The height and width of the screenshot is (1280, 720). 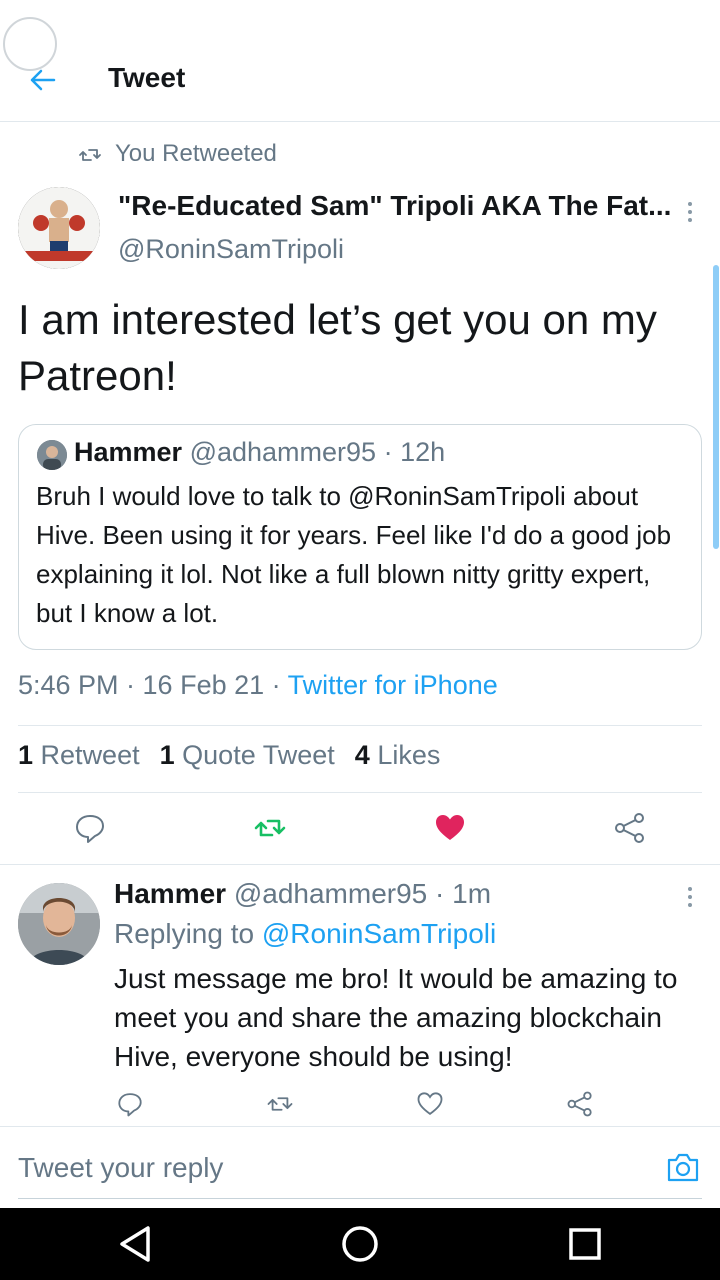 What do you see at coordinates (59, 924) in the screenshot?
I see `reply-avatar` at bounding box center [59, 924].